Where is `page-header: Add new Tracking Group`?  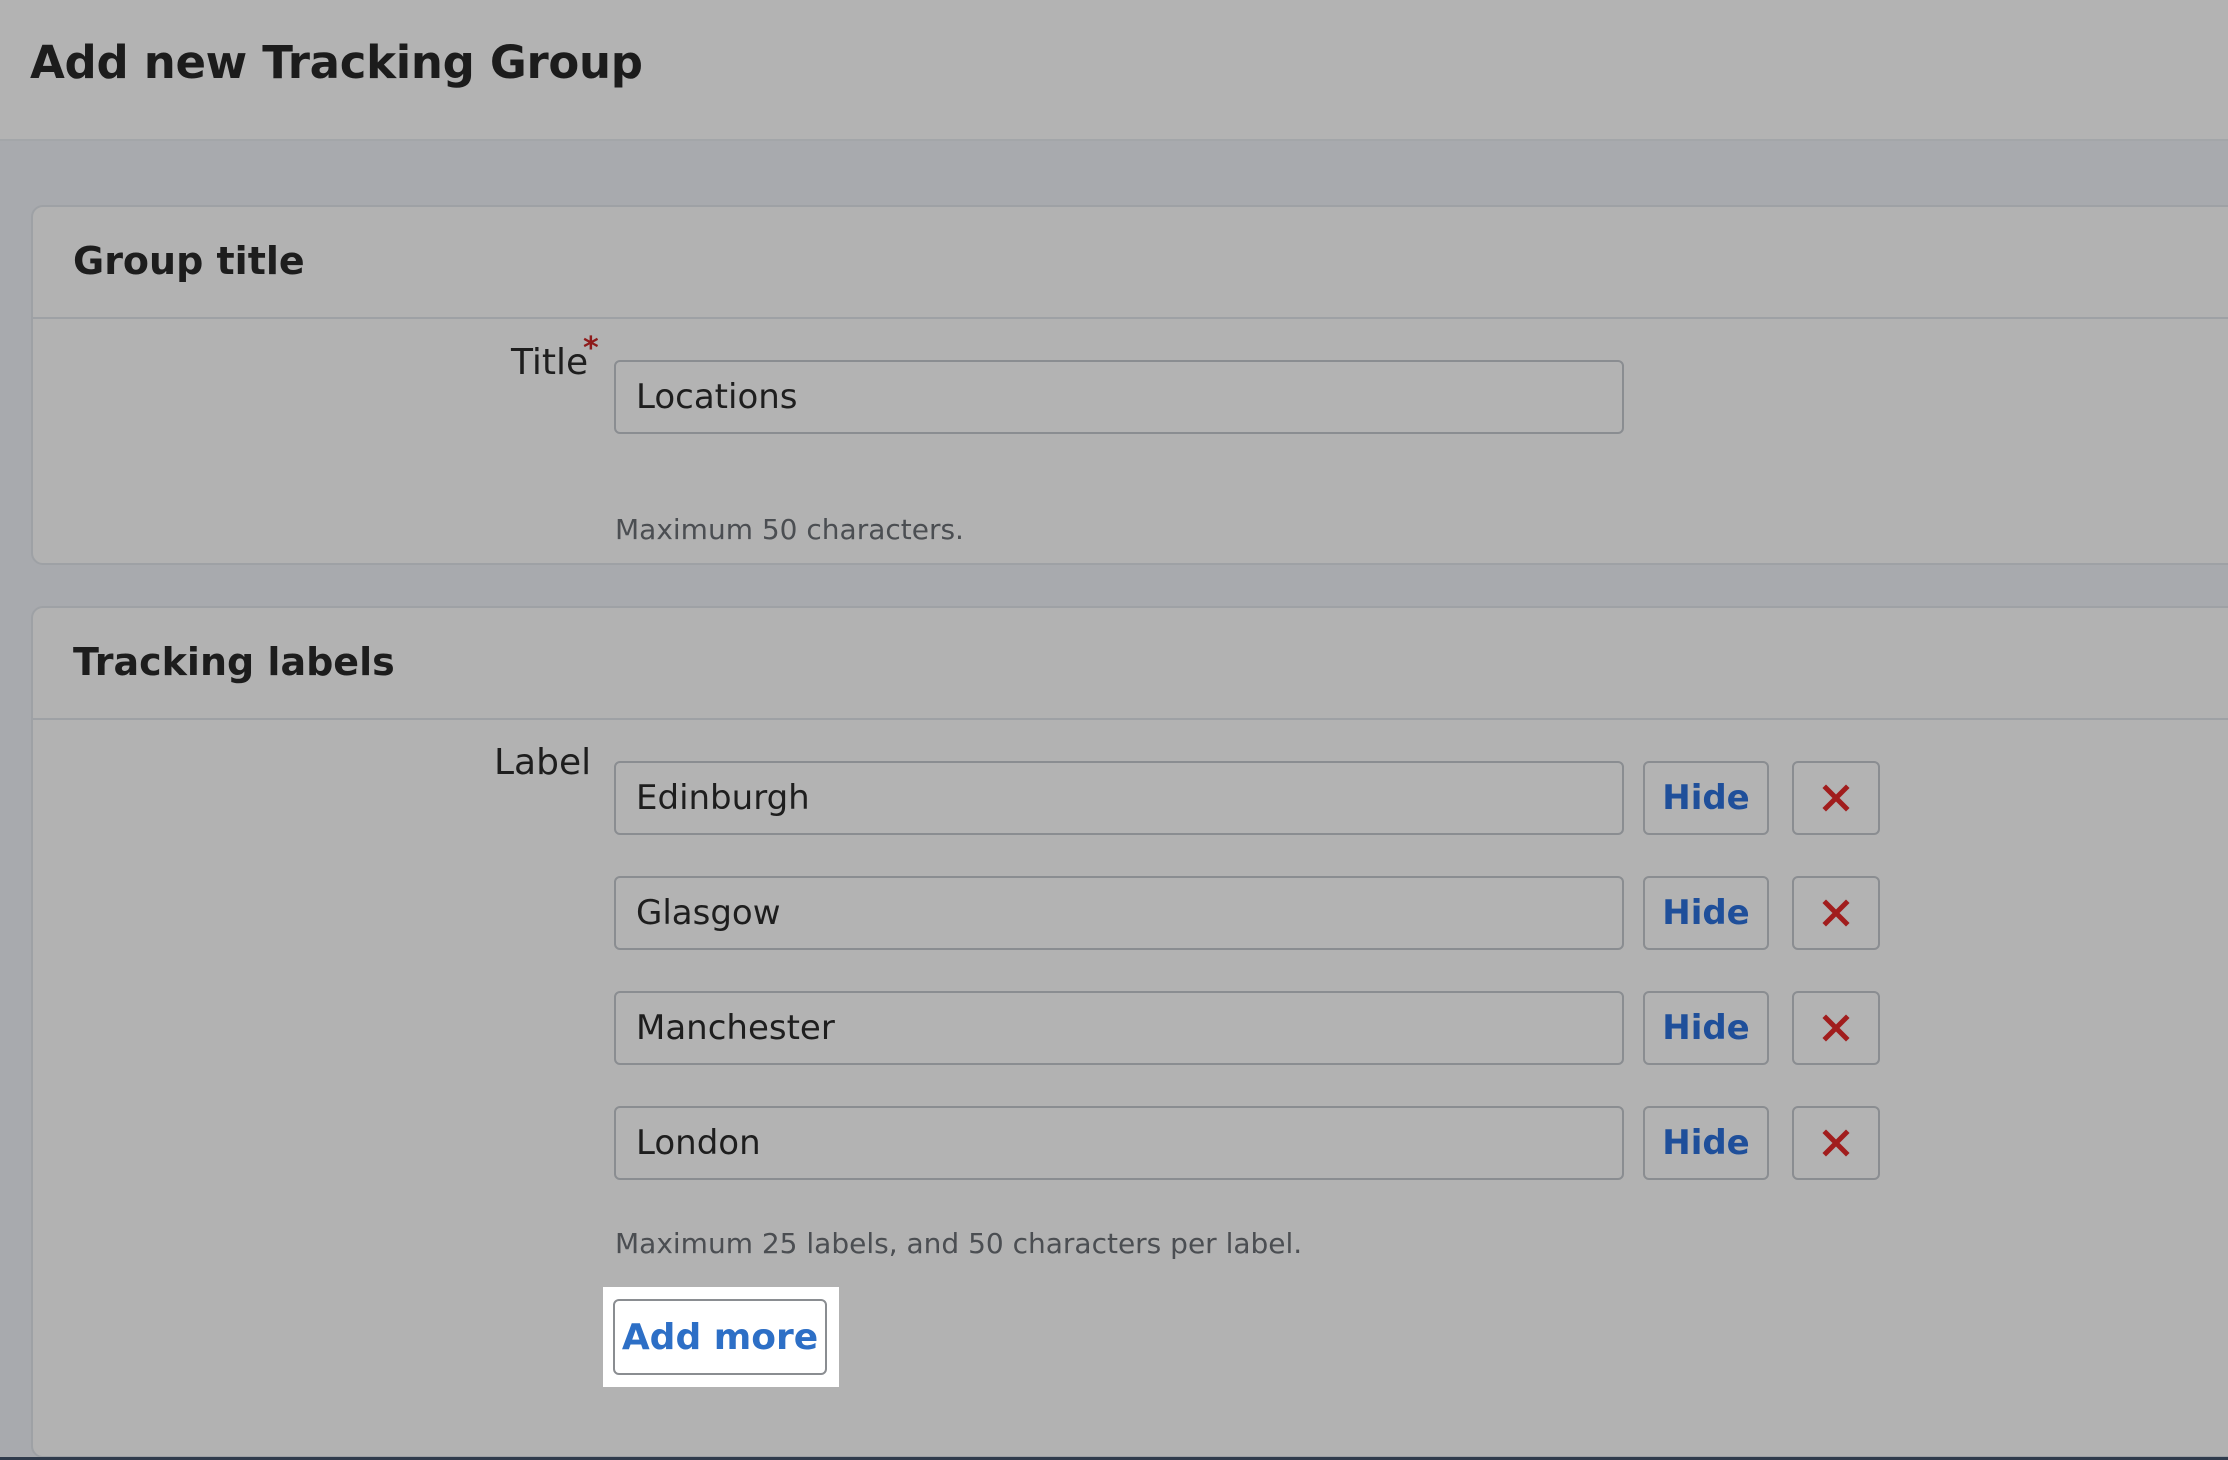 page-header: Add new Tracking Group is located at coordinates (1114, 70).